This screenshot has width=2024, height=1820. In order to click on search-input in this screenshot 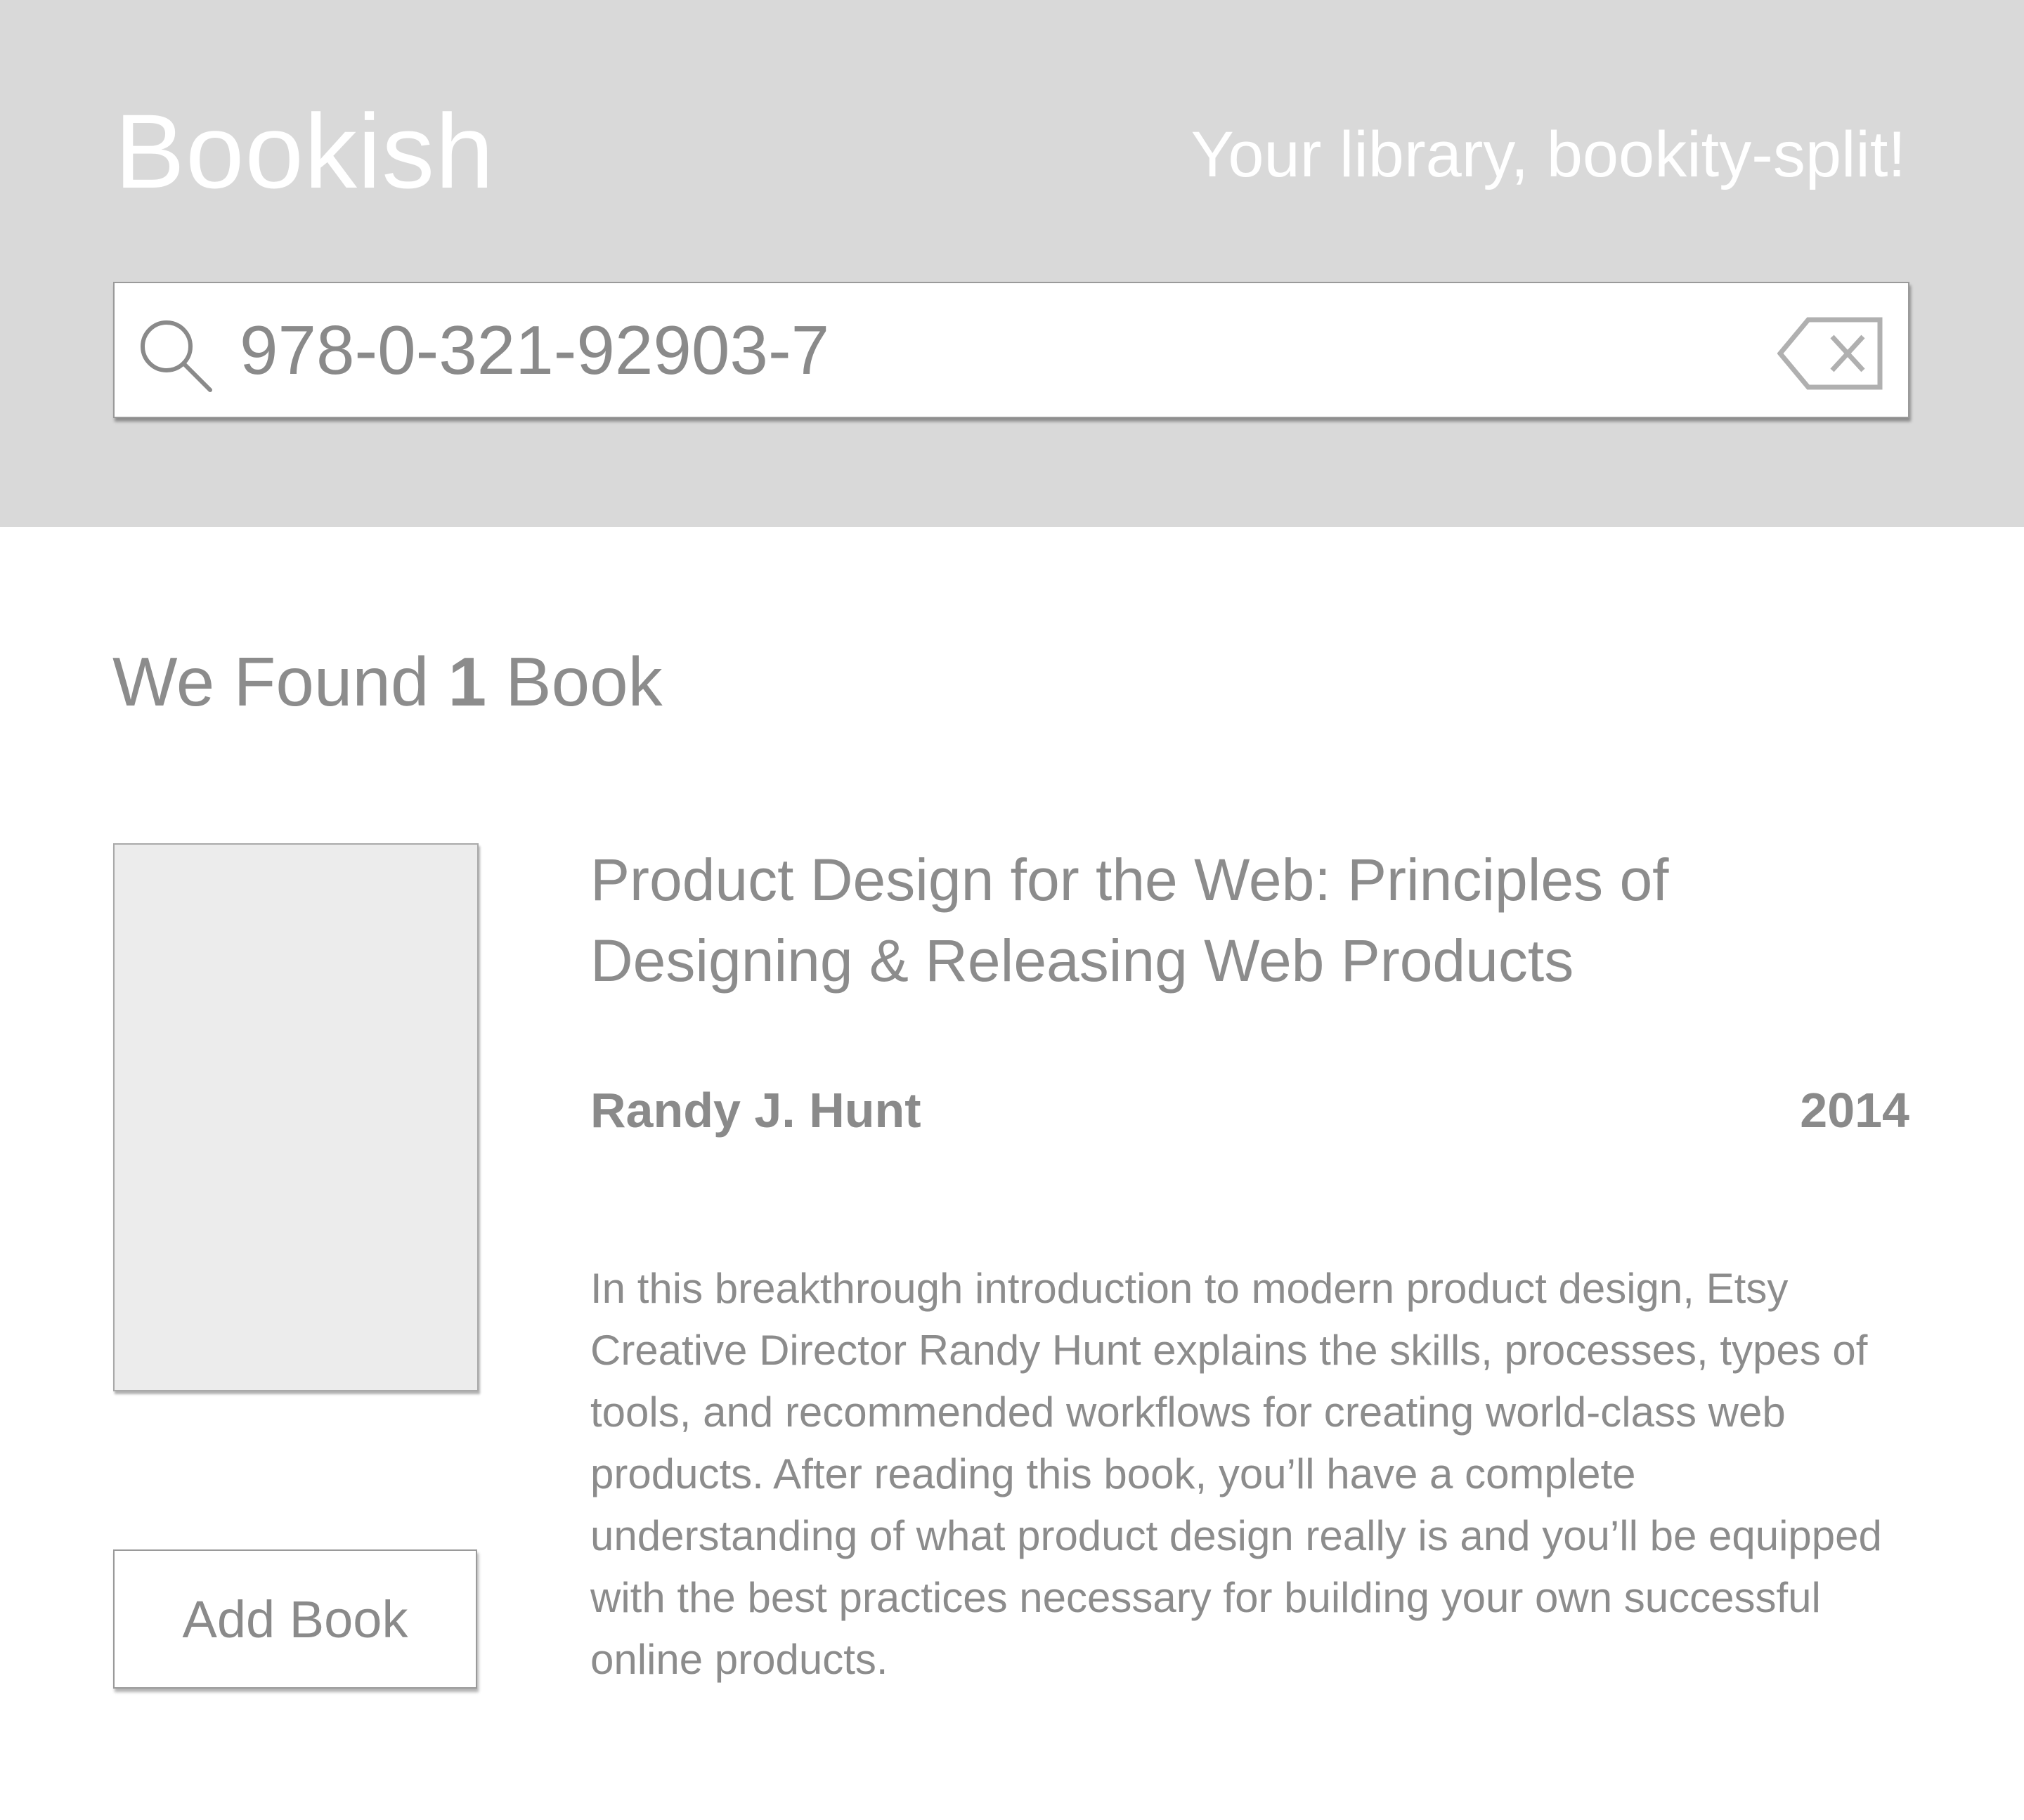, I will do `click(985, 350)`.